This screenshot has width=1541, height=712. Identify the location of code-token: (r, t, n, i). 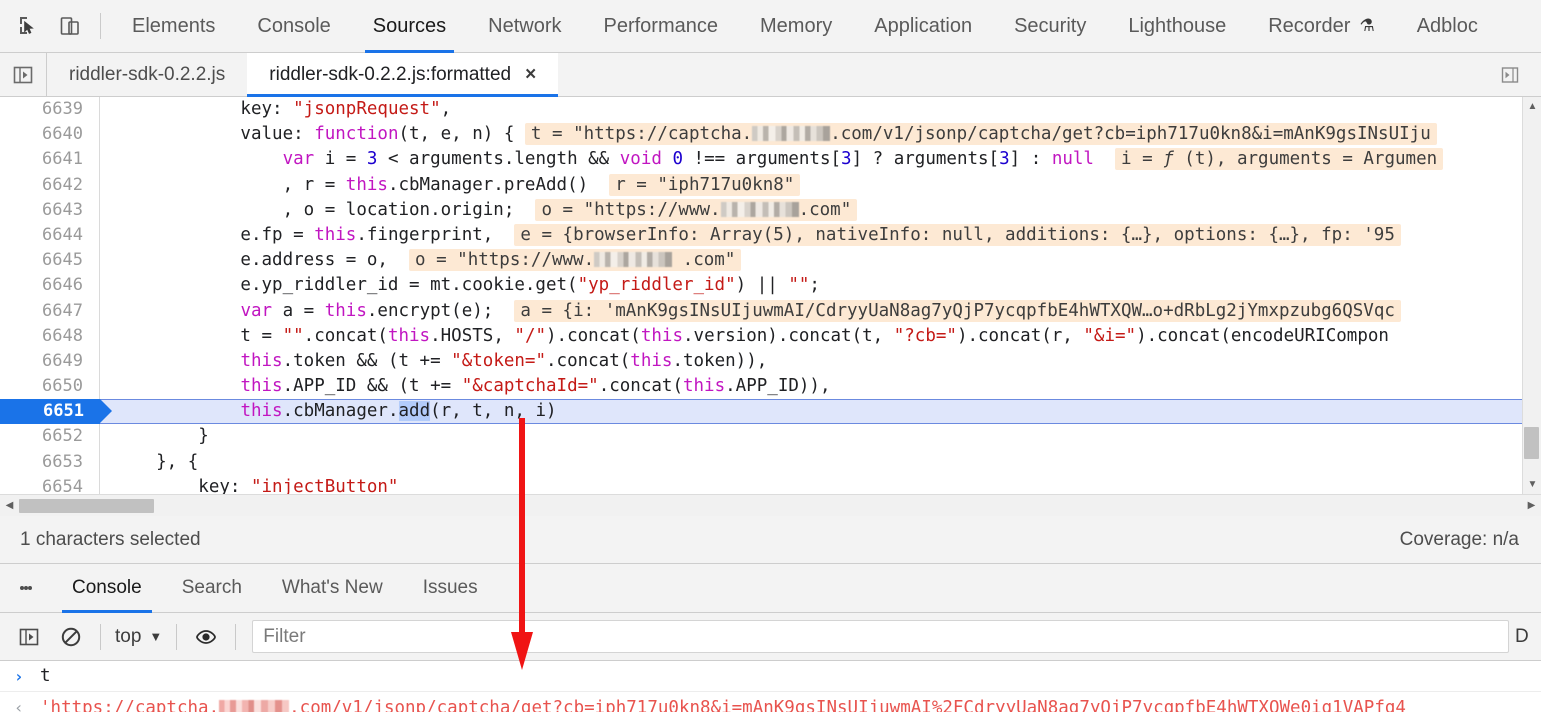
(493, 411).